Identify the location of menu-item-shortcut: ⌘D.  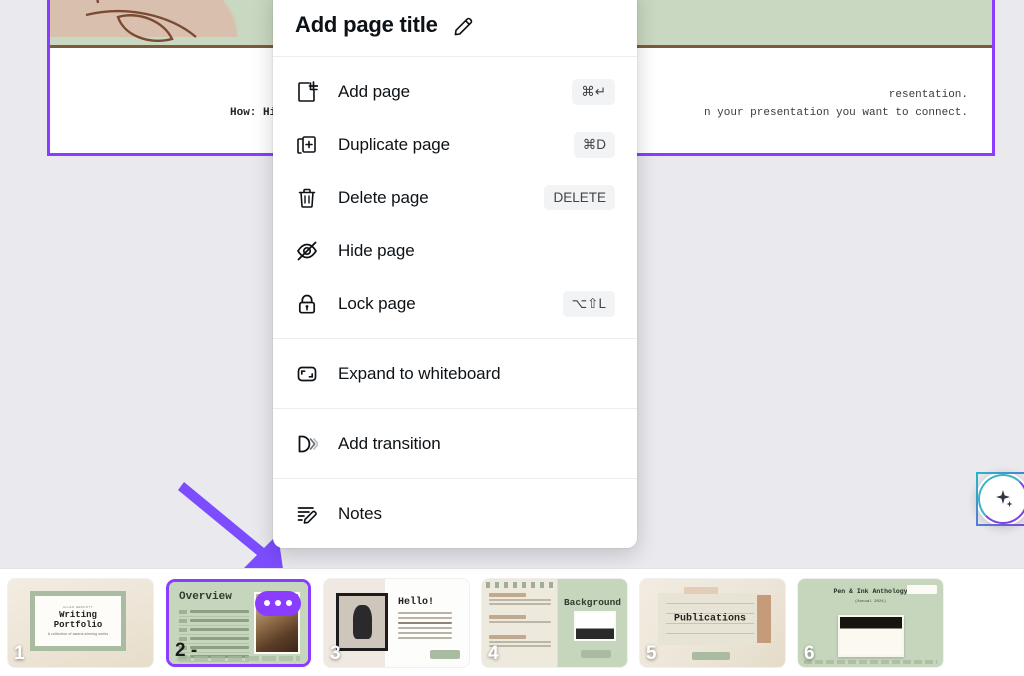
(594, 144).